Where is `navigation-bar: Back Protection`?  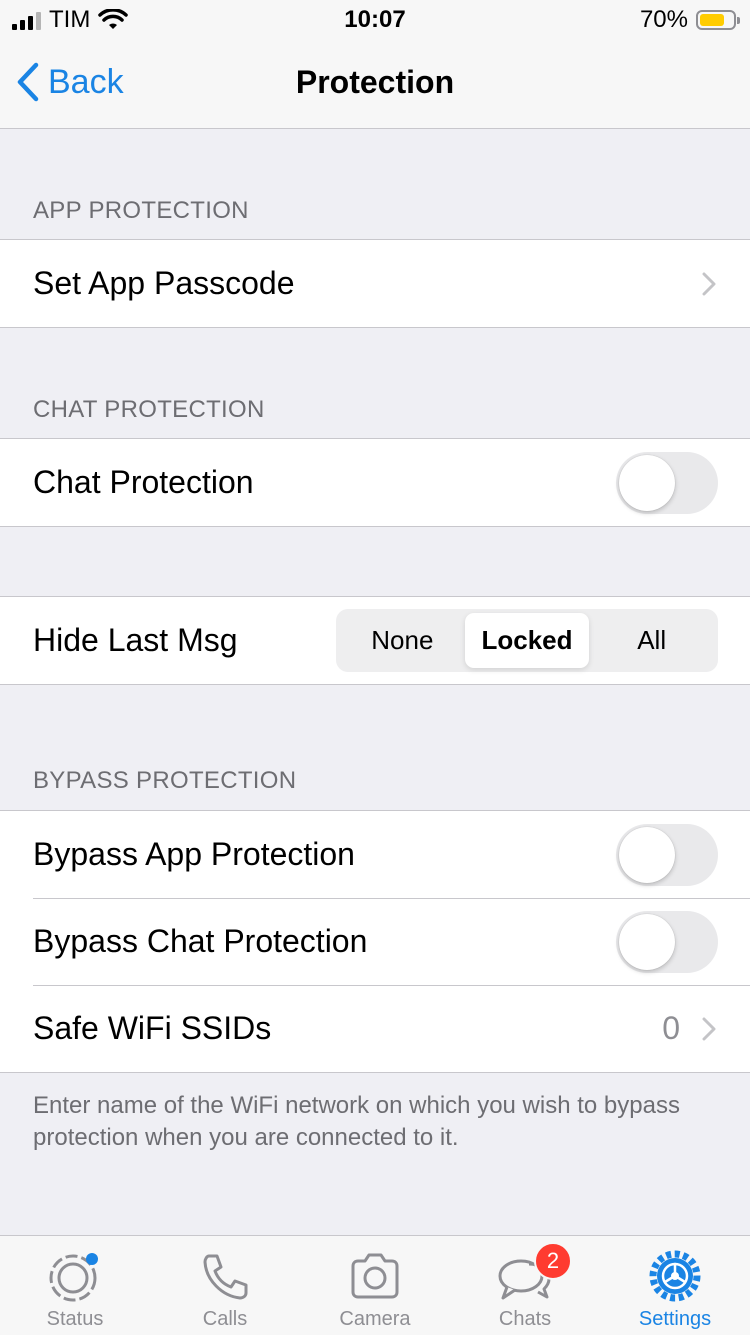 navigation-bar: Back Protection is located at coordinates (375, 84).